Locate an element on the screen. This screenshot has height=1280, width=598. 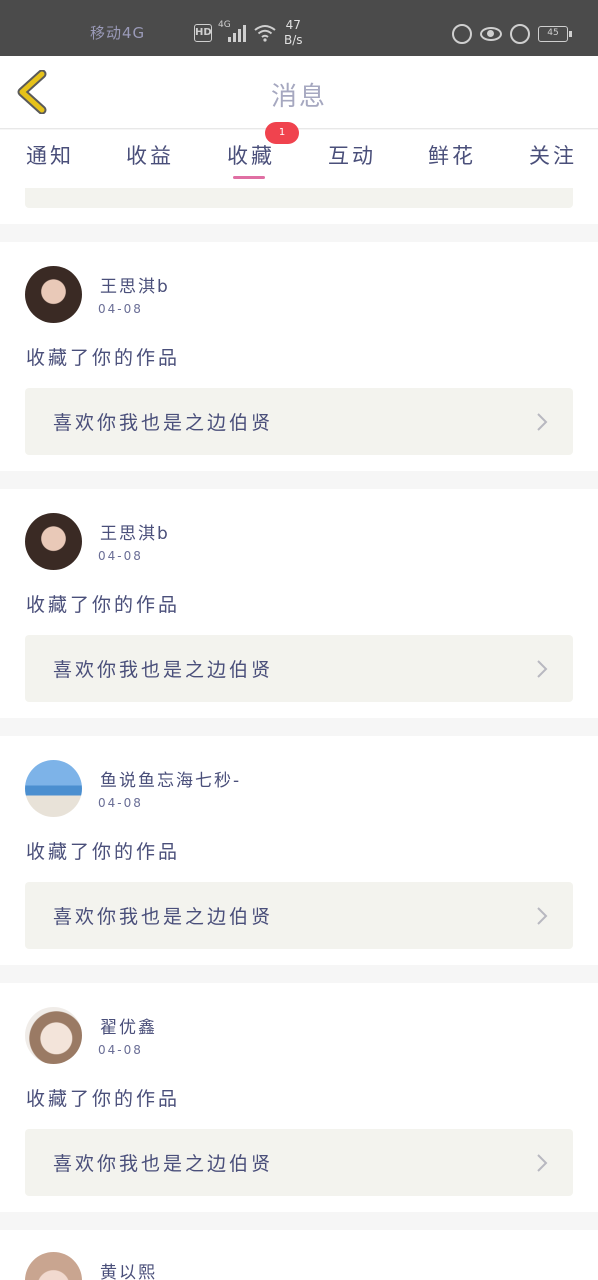
eye-comfort-icon is located at coordinates (491, 34).